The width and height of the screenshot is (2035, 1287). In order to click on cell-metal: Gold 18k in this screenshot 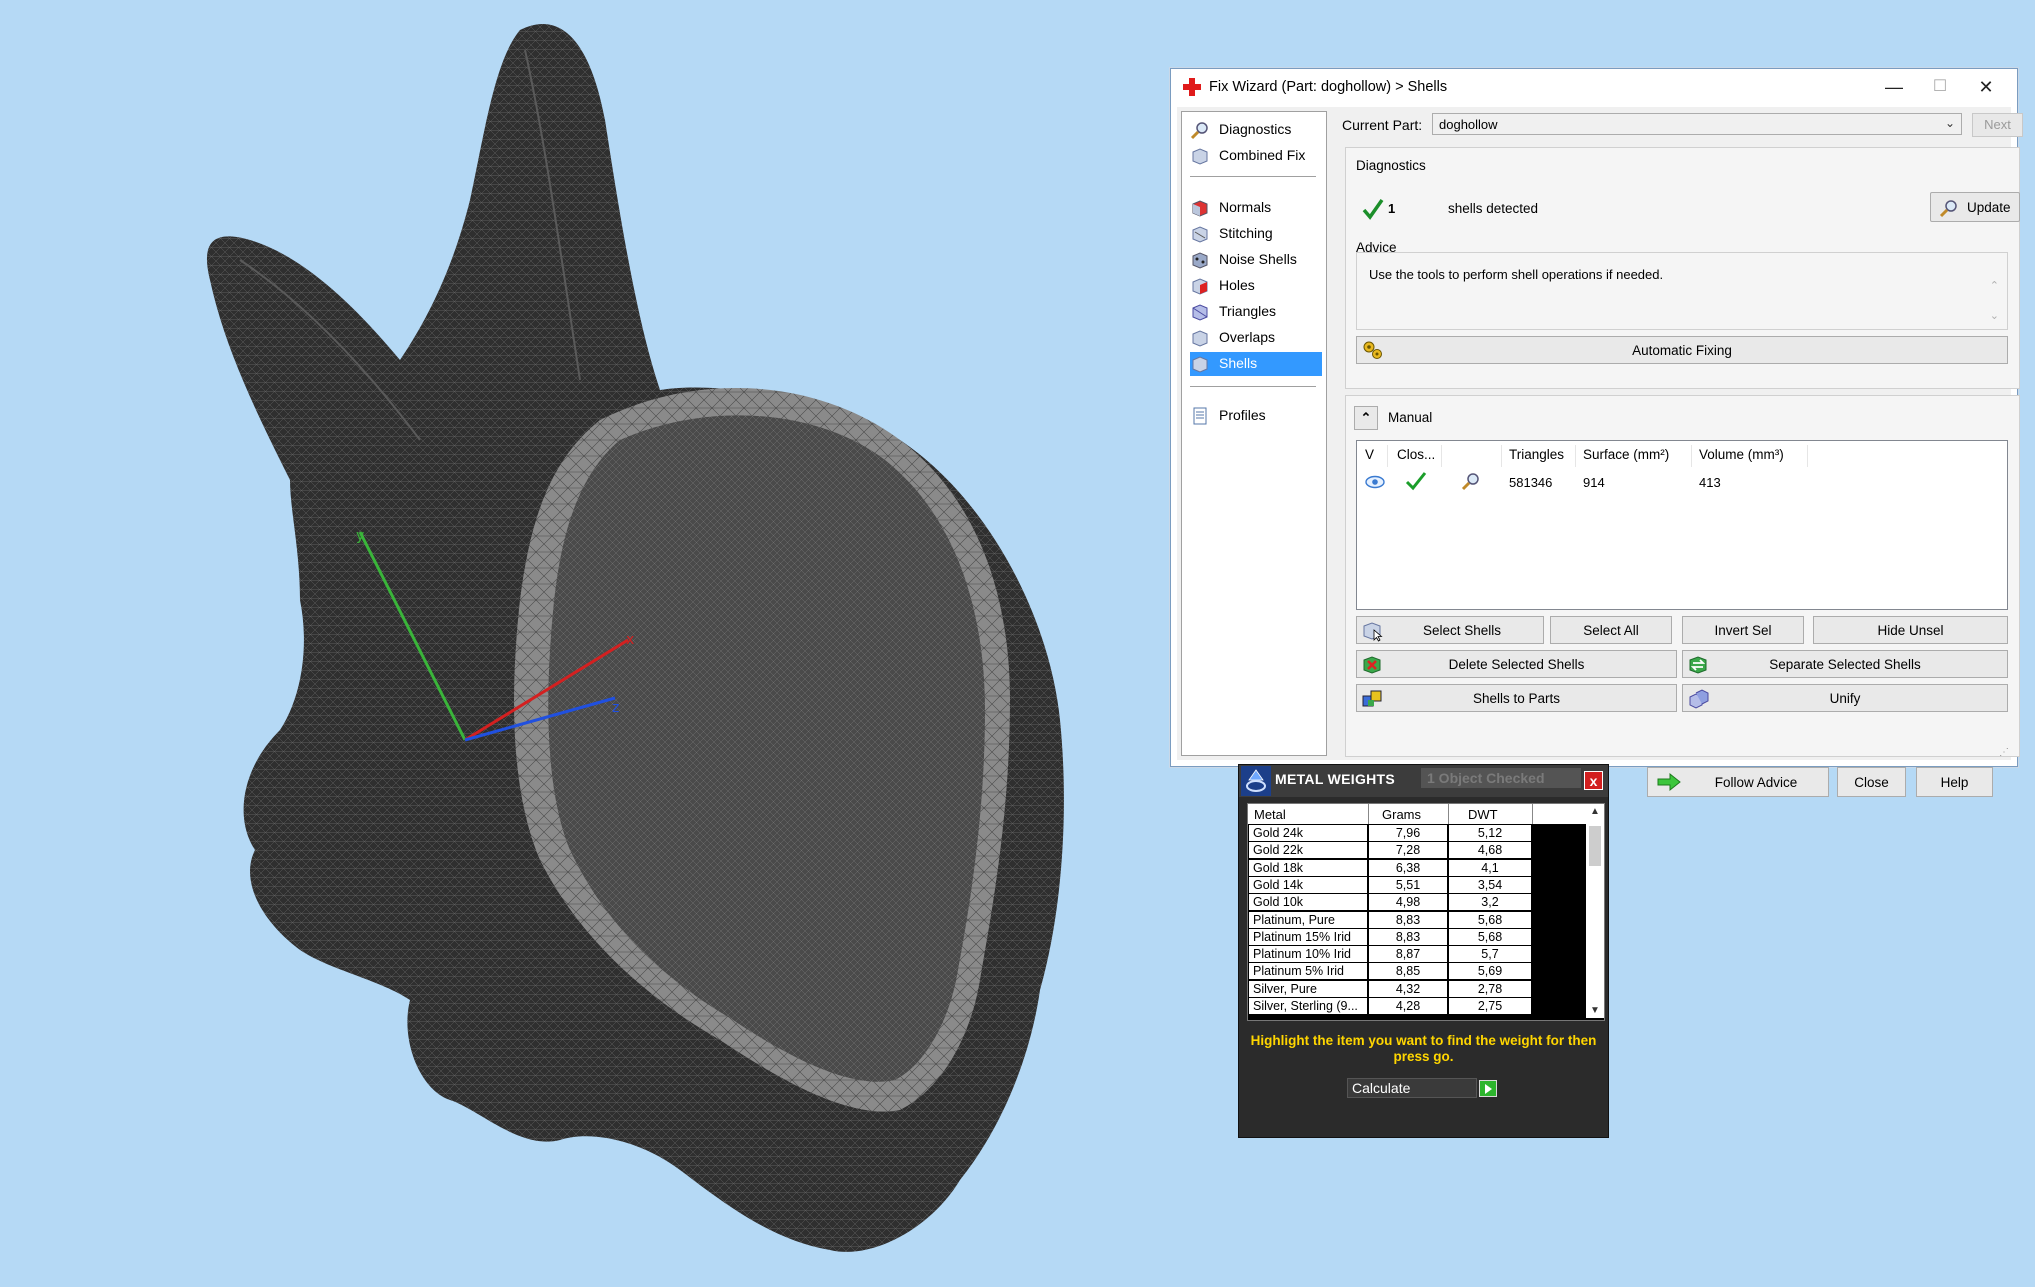, I will do `click(1308, 867)`.